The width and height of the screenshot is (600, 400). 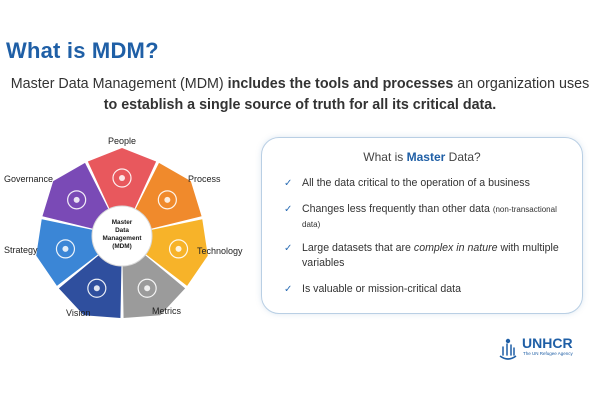 I want to click on logo-tagline: The UN Refugee Agency, so click(x=548, y=353).